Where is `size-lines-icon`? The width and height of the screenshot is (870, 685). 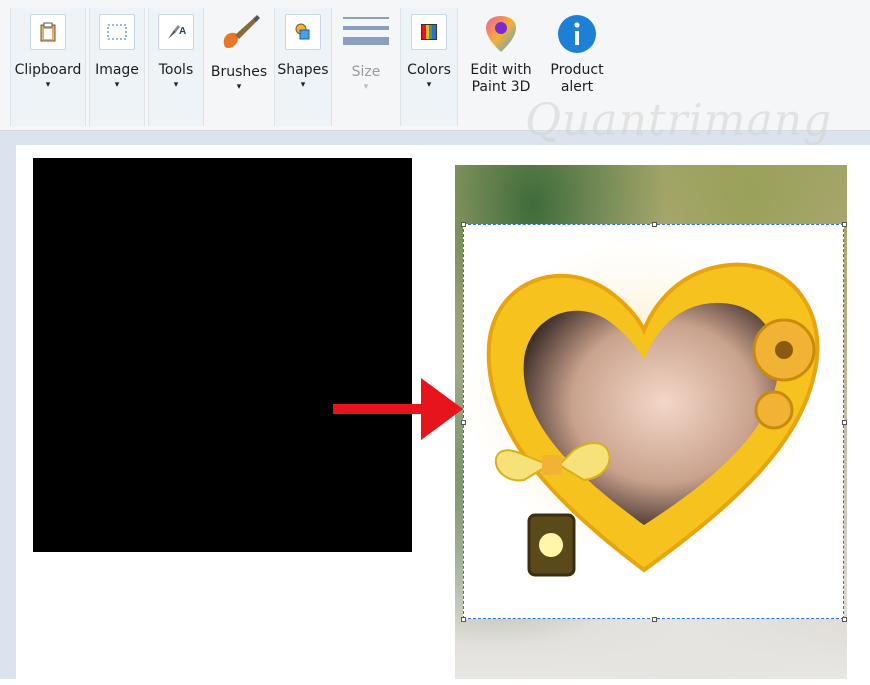
size-lines-icon is located at coordinates (366, 33).